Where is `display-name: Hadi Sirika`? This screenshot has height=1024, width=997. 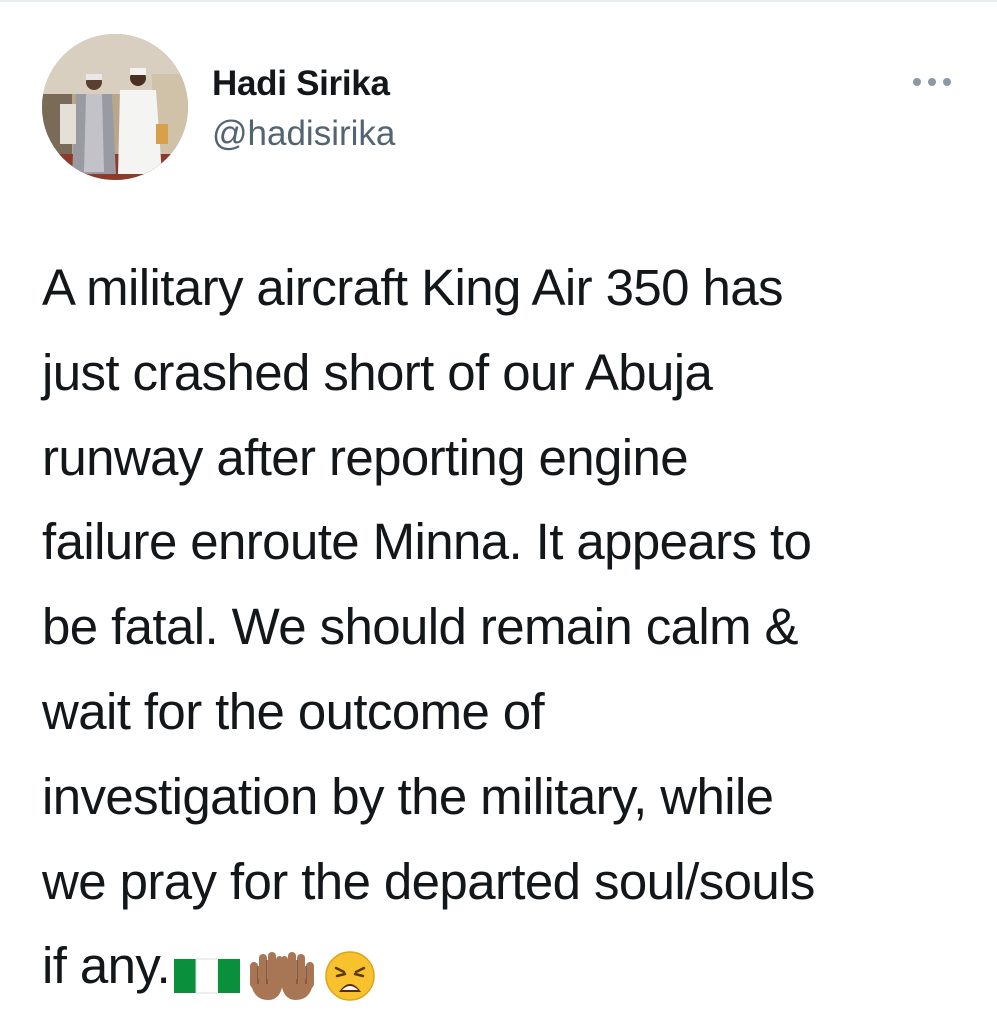 display-name: Hadi Sirika is located at coordinates (303, 84).